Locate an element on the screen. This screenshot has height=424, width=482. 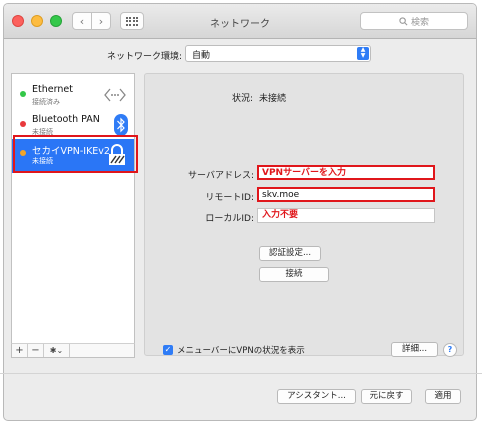
plus-icon: + is located at coordinates (19, 350).